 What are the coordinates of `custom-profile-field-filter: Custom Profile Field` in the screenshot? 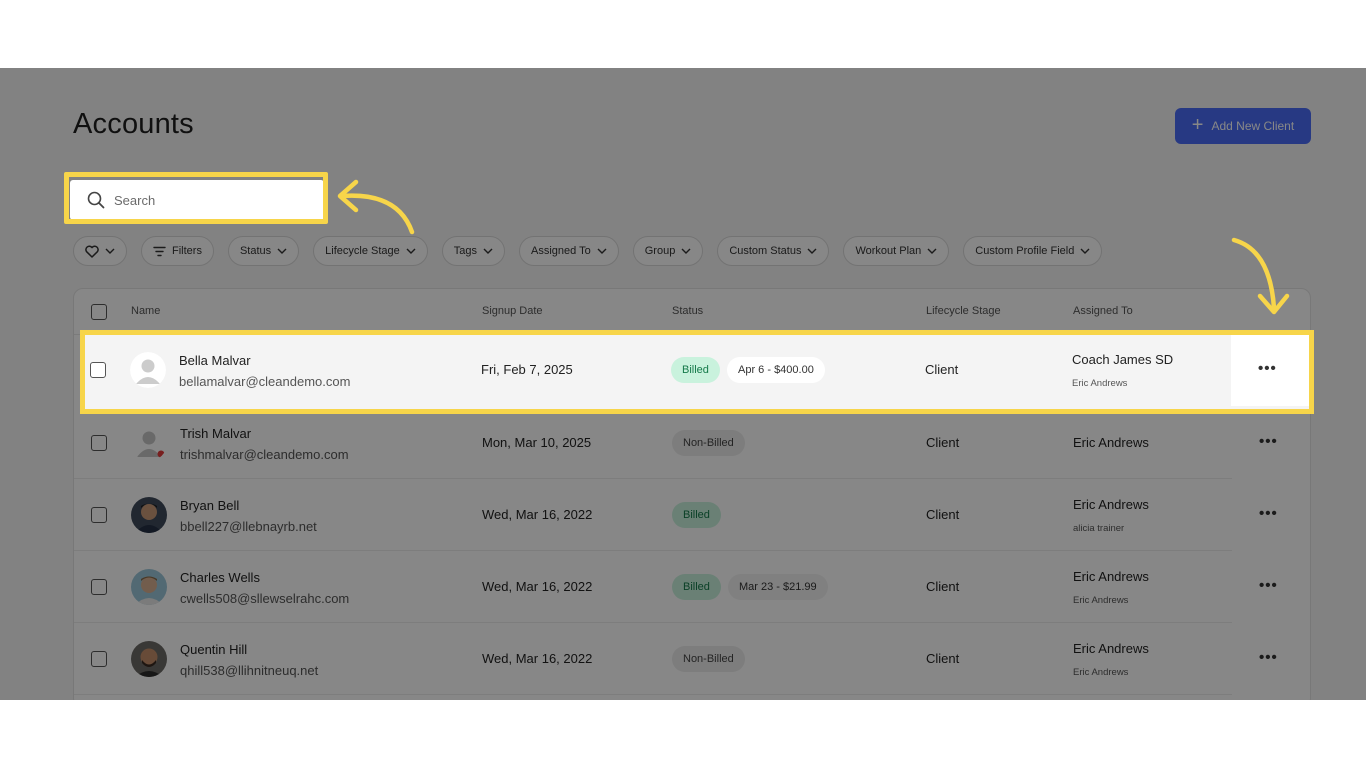 It's located at (1033, 251).